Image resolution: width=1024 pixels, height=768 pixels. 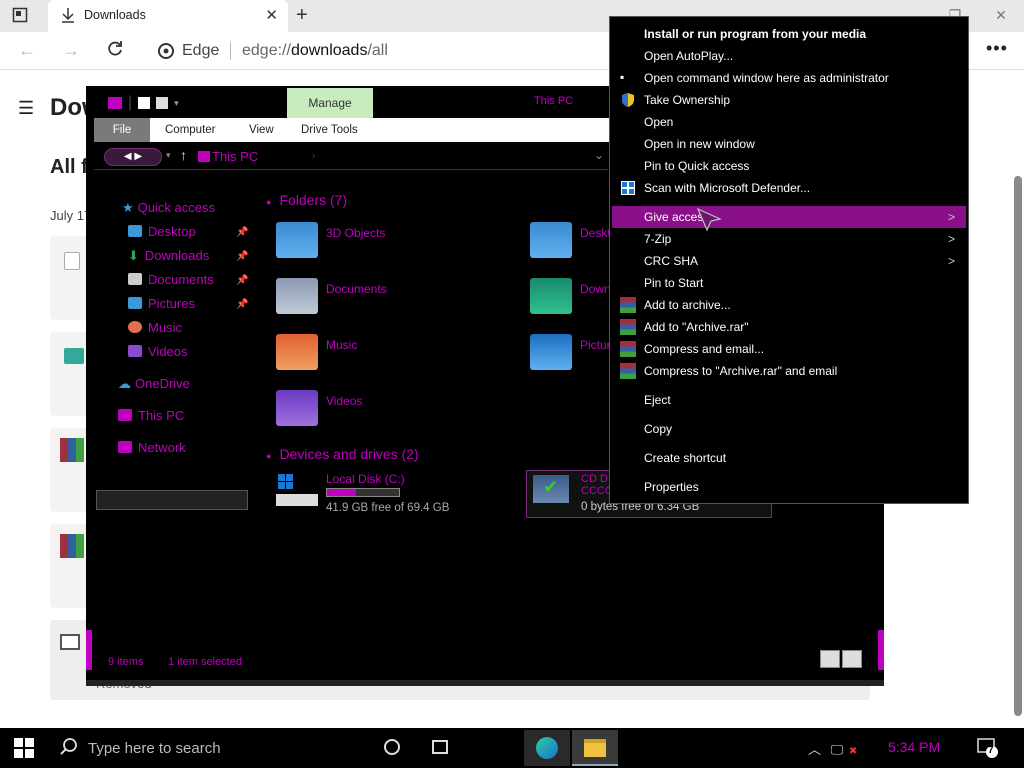 What do you see at coordinates (657, 400) in the screenshot?
I see `menu-item-eject: Eject` at bounding box center [657, 400].